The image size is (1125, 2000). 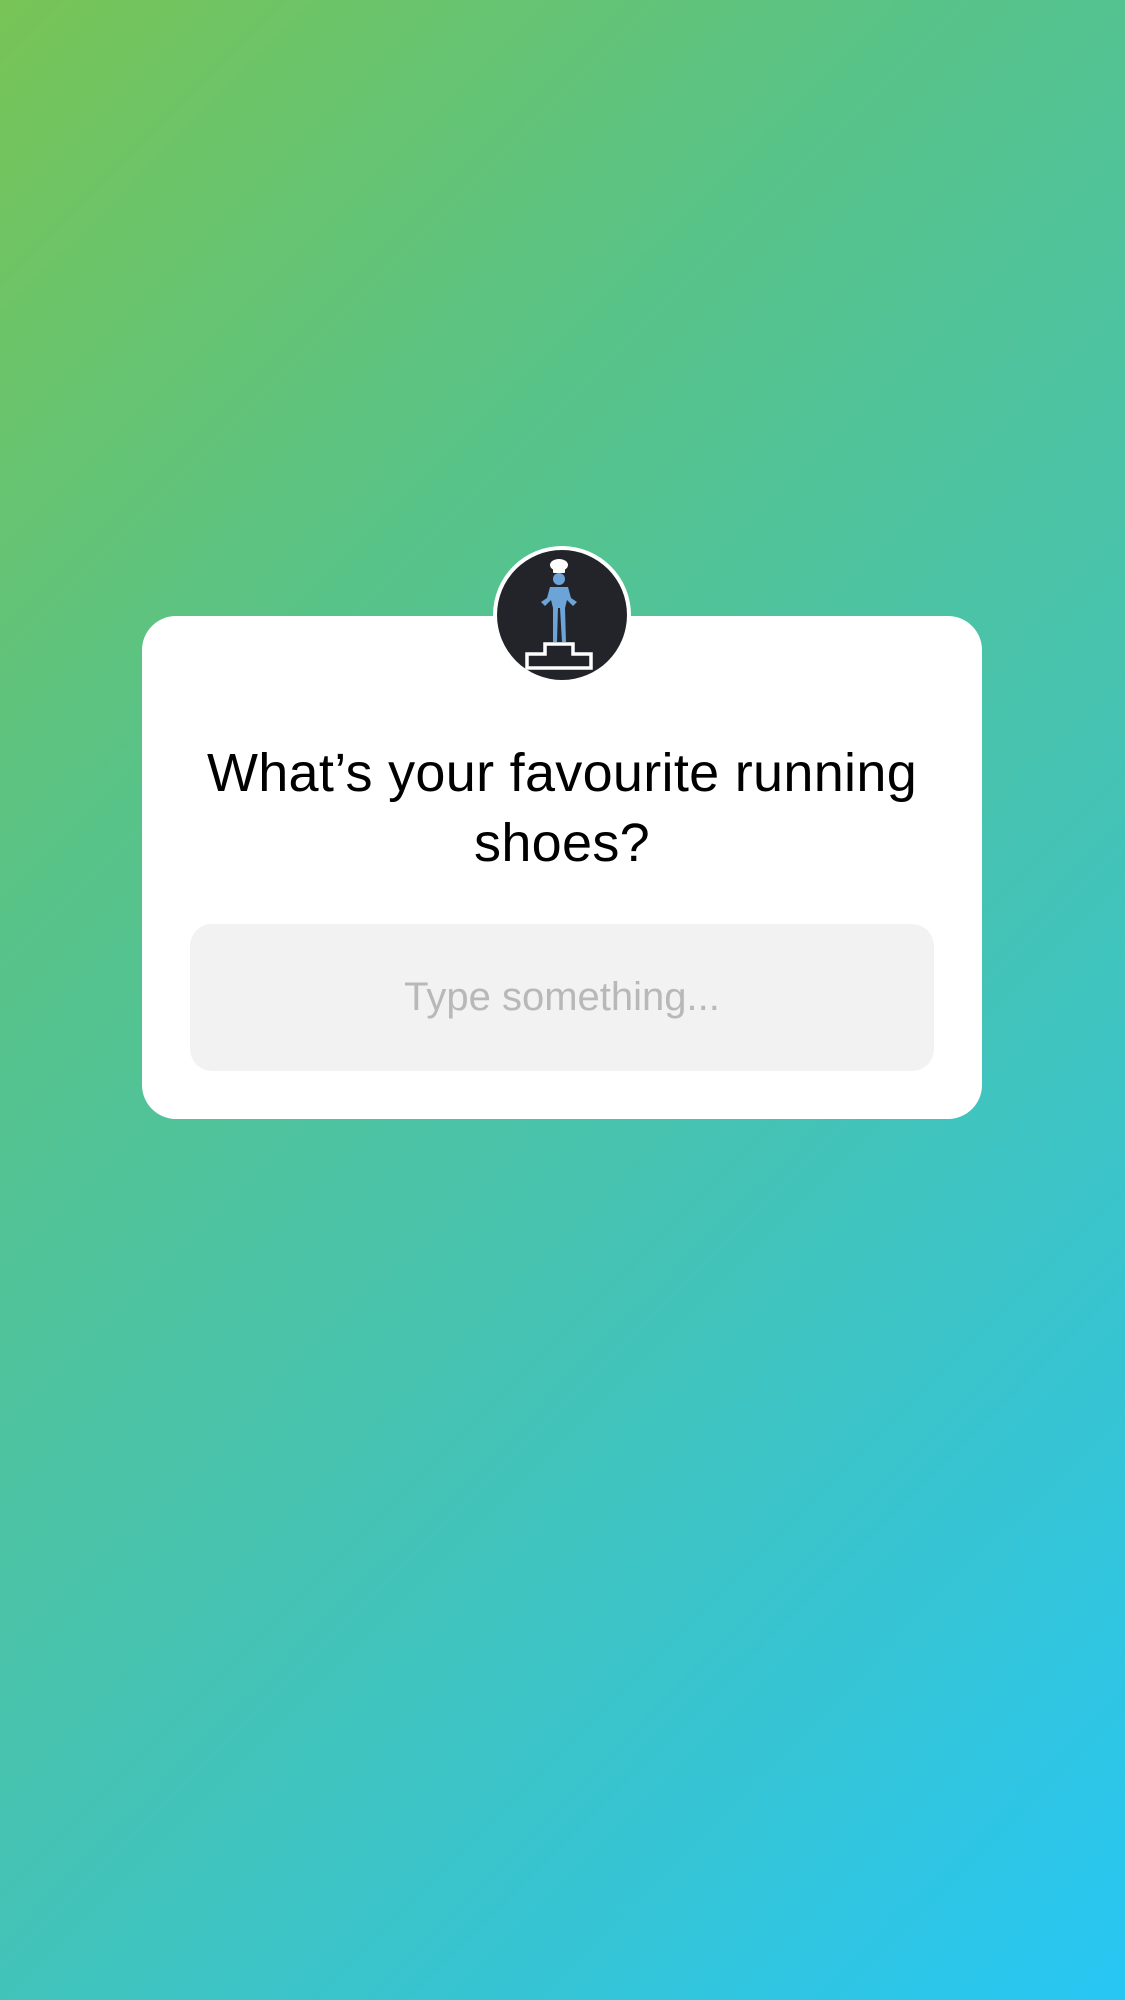 What do you see at coordinates (559, 614) in the screenshot?
I see `podium-chef-icon` at bounding box center [559, 614].